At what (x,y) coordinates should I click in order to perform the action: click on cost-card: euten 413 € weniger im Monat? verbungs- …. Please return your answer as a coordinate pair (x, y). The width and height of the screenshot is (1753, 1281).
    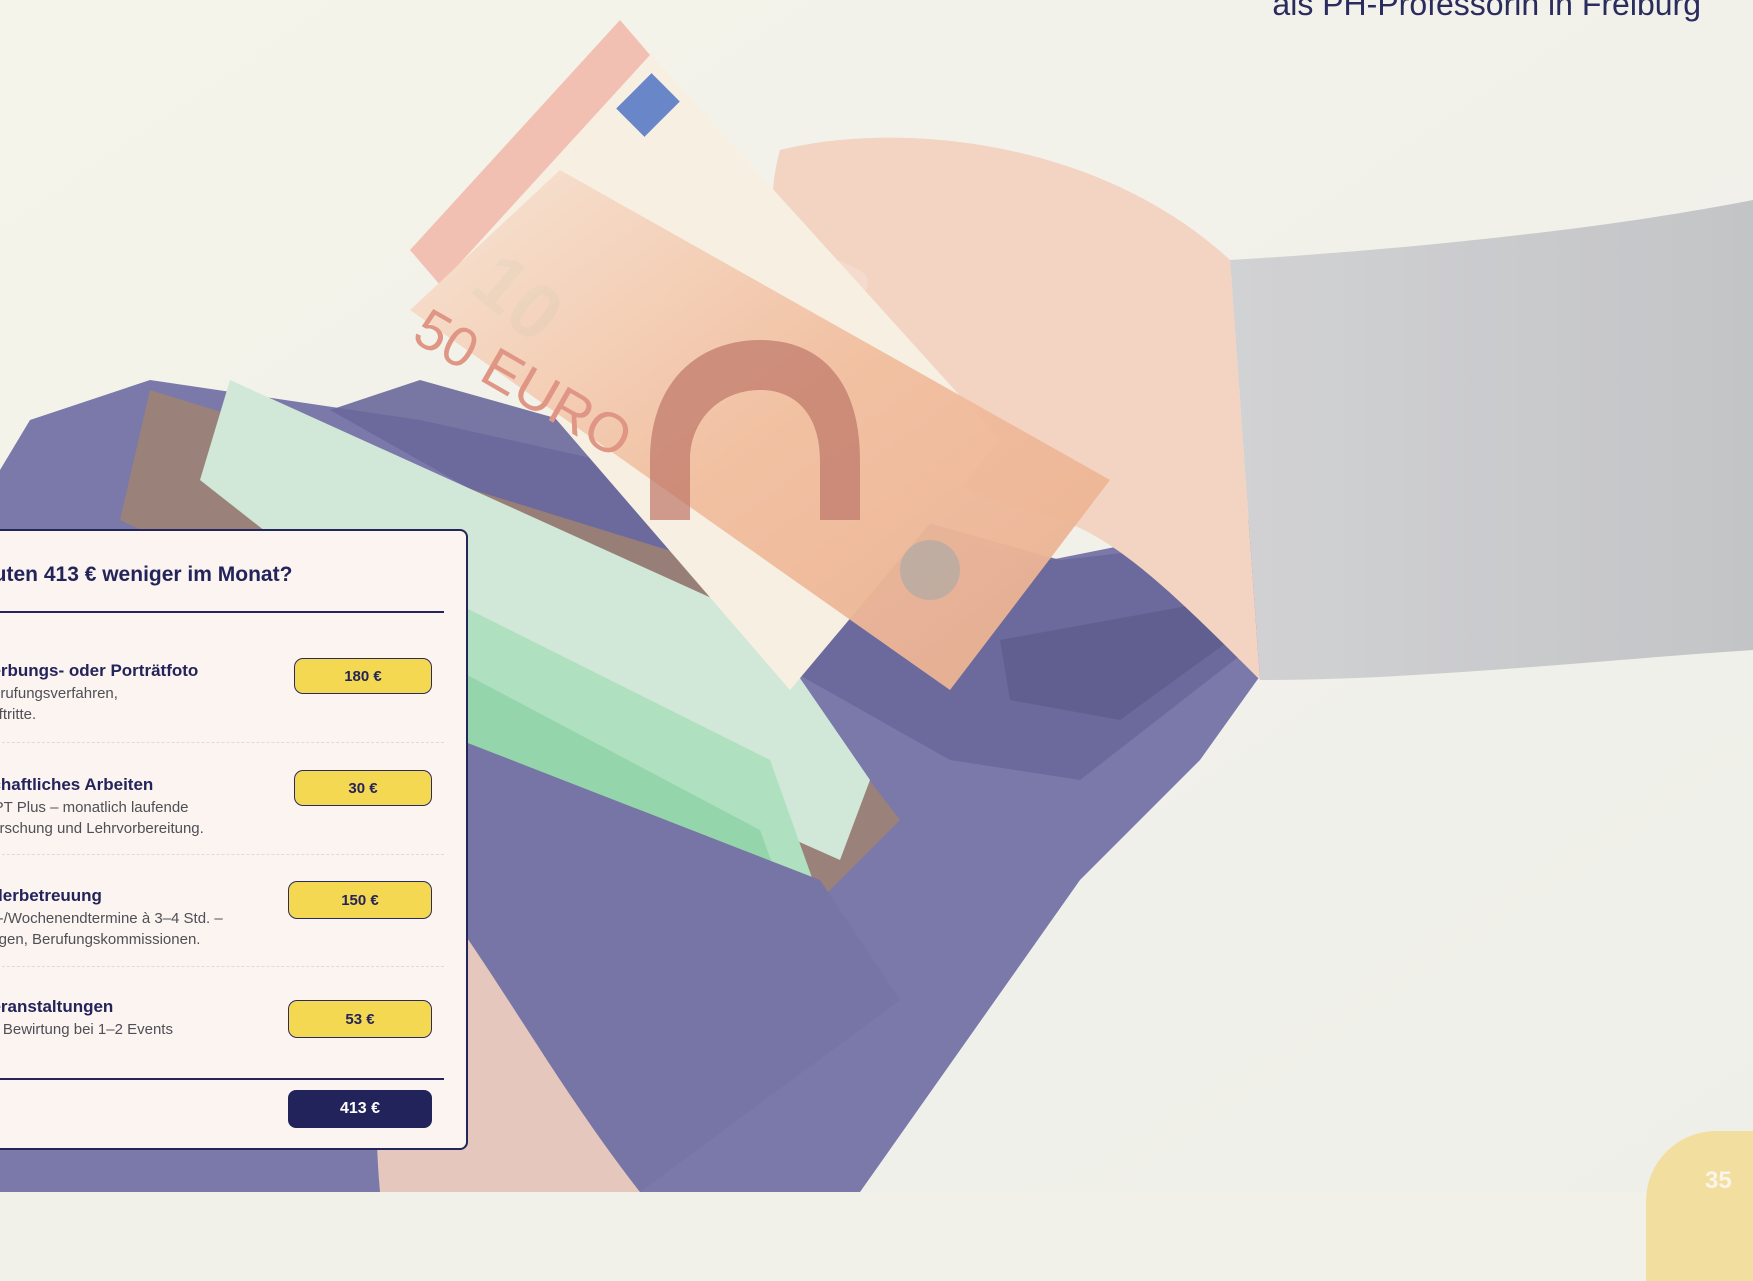
    Looking at the image, I should click on (234, 839).